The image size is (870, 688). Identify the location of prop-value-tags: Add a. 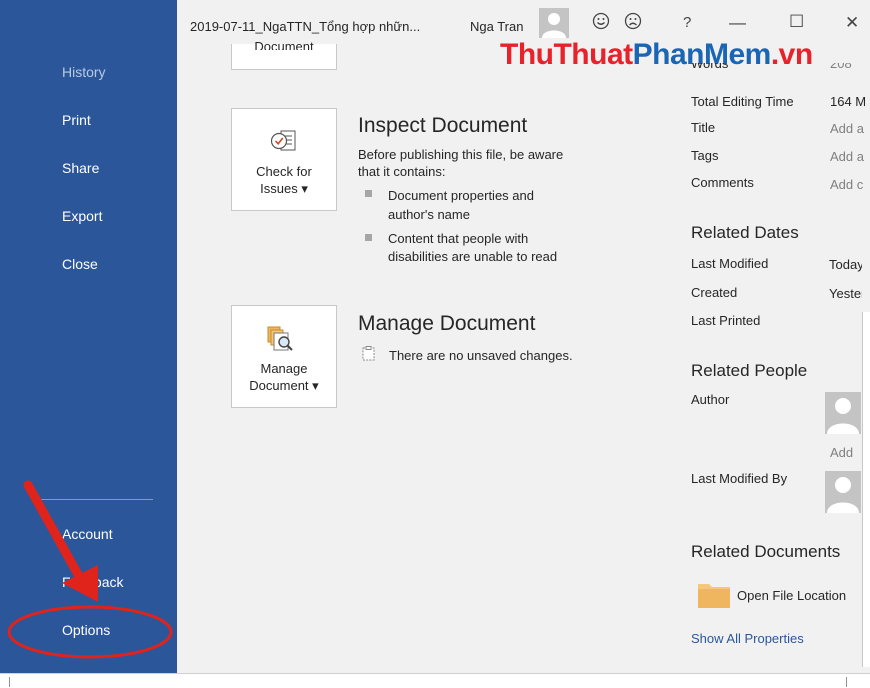
(847, 156).